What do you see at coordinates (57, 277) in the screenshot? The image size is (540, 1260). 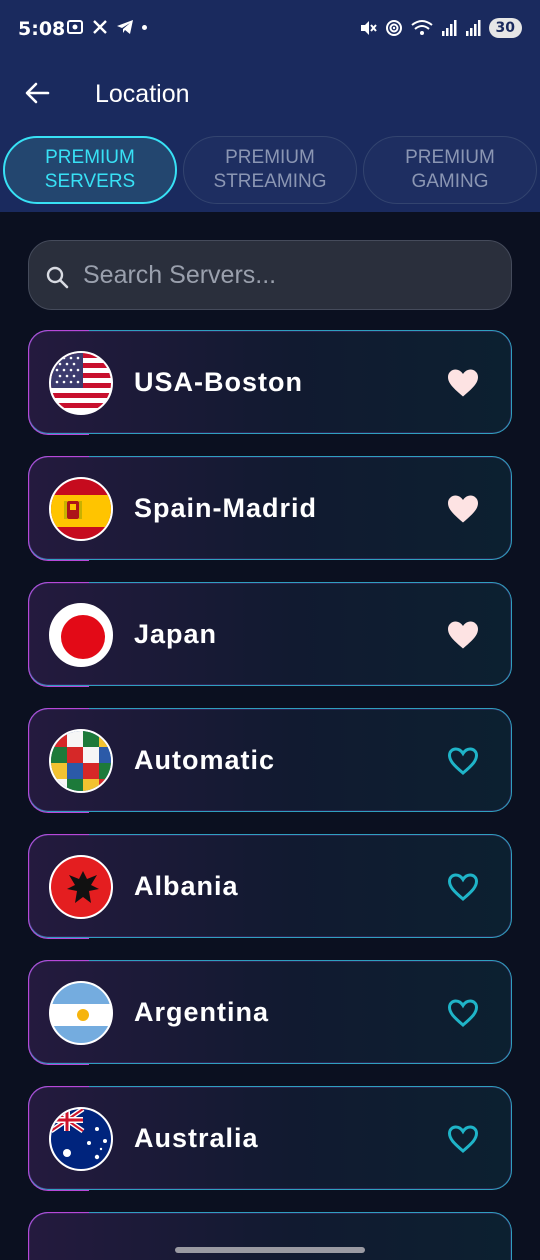 I see `search-icon` at bounding box center [57, 277].